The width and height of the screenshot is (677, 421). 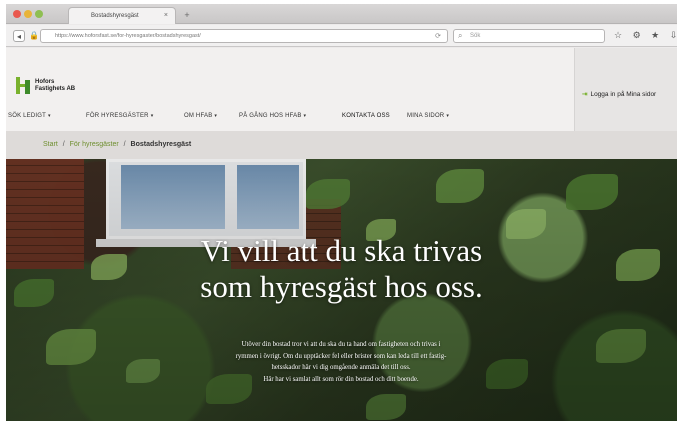 I want to click on login-panel: ⇥ Logga in på Mina sidor, so click(x=625, y=89).